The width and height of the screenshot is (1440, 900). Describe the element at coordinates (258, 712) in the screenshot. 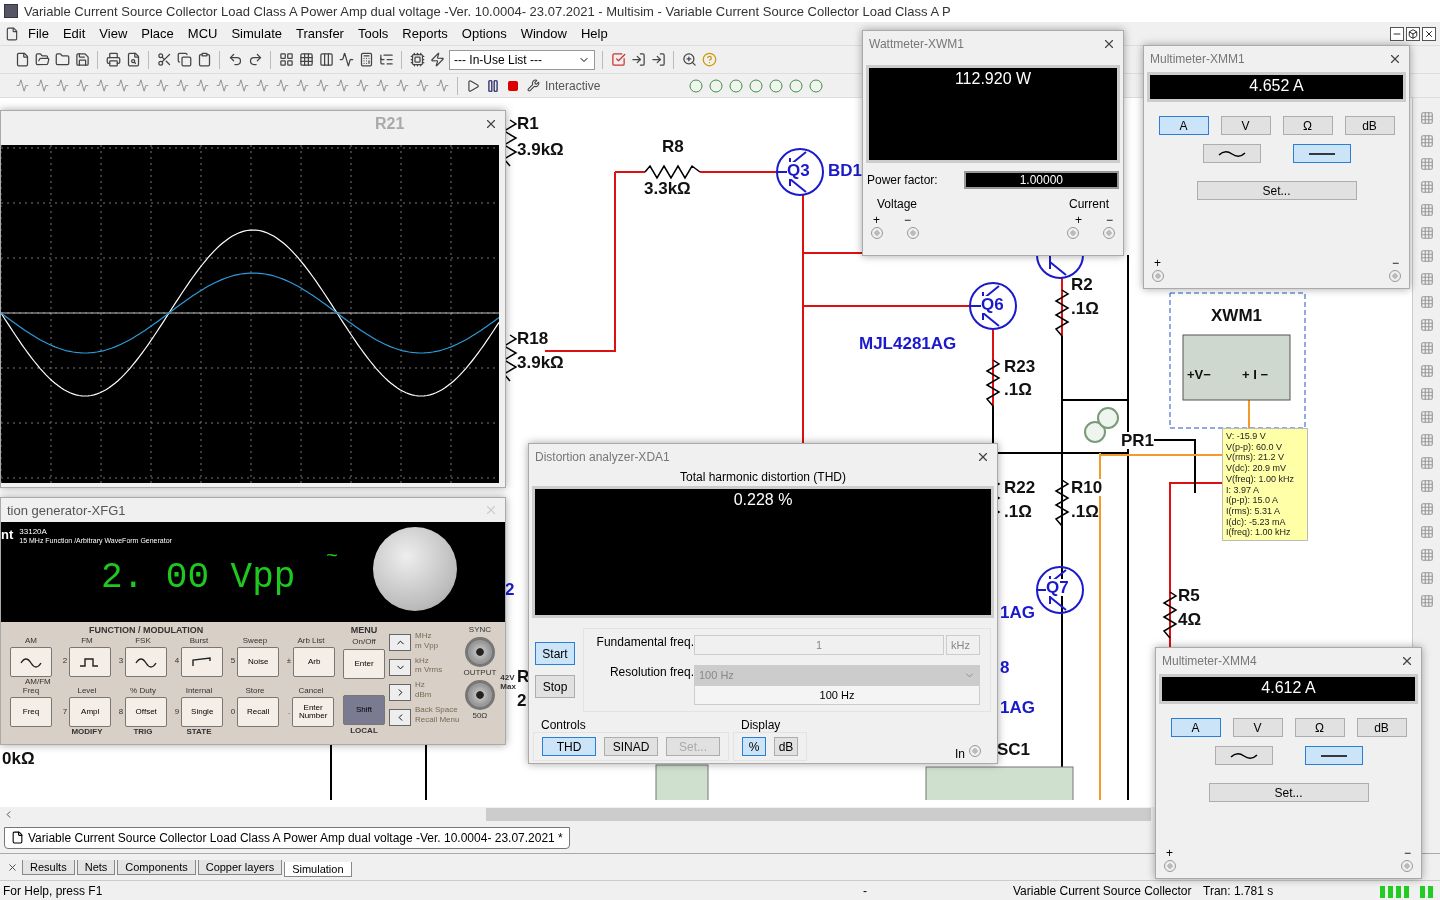

I see `function-key: Recall` at that location.